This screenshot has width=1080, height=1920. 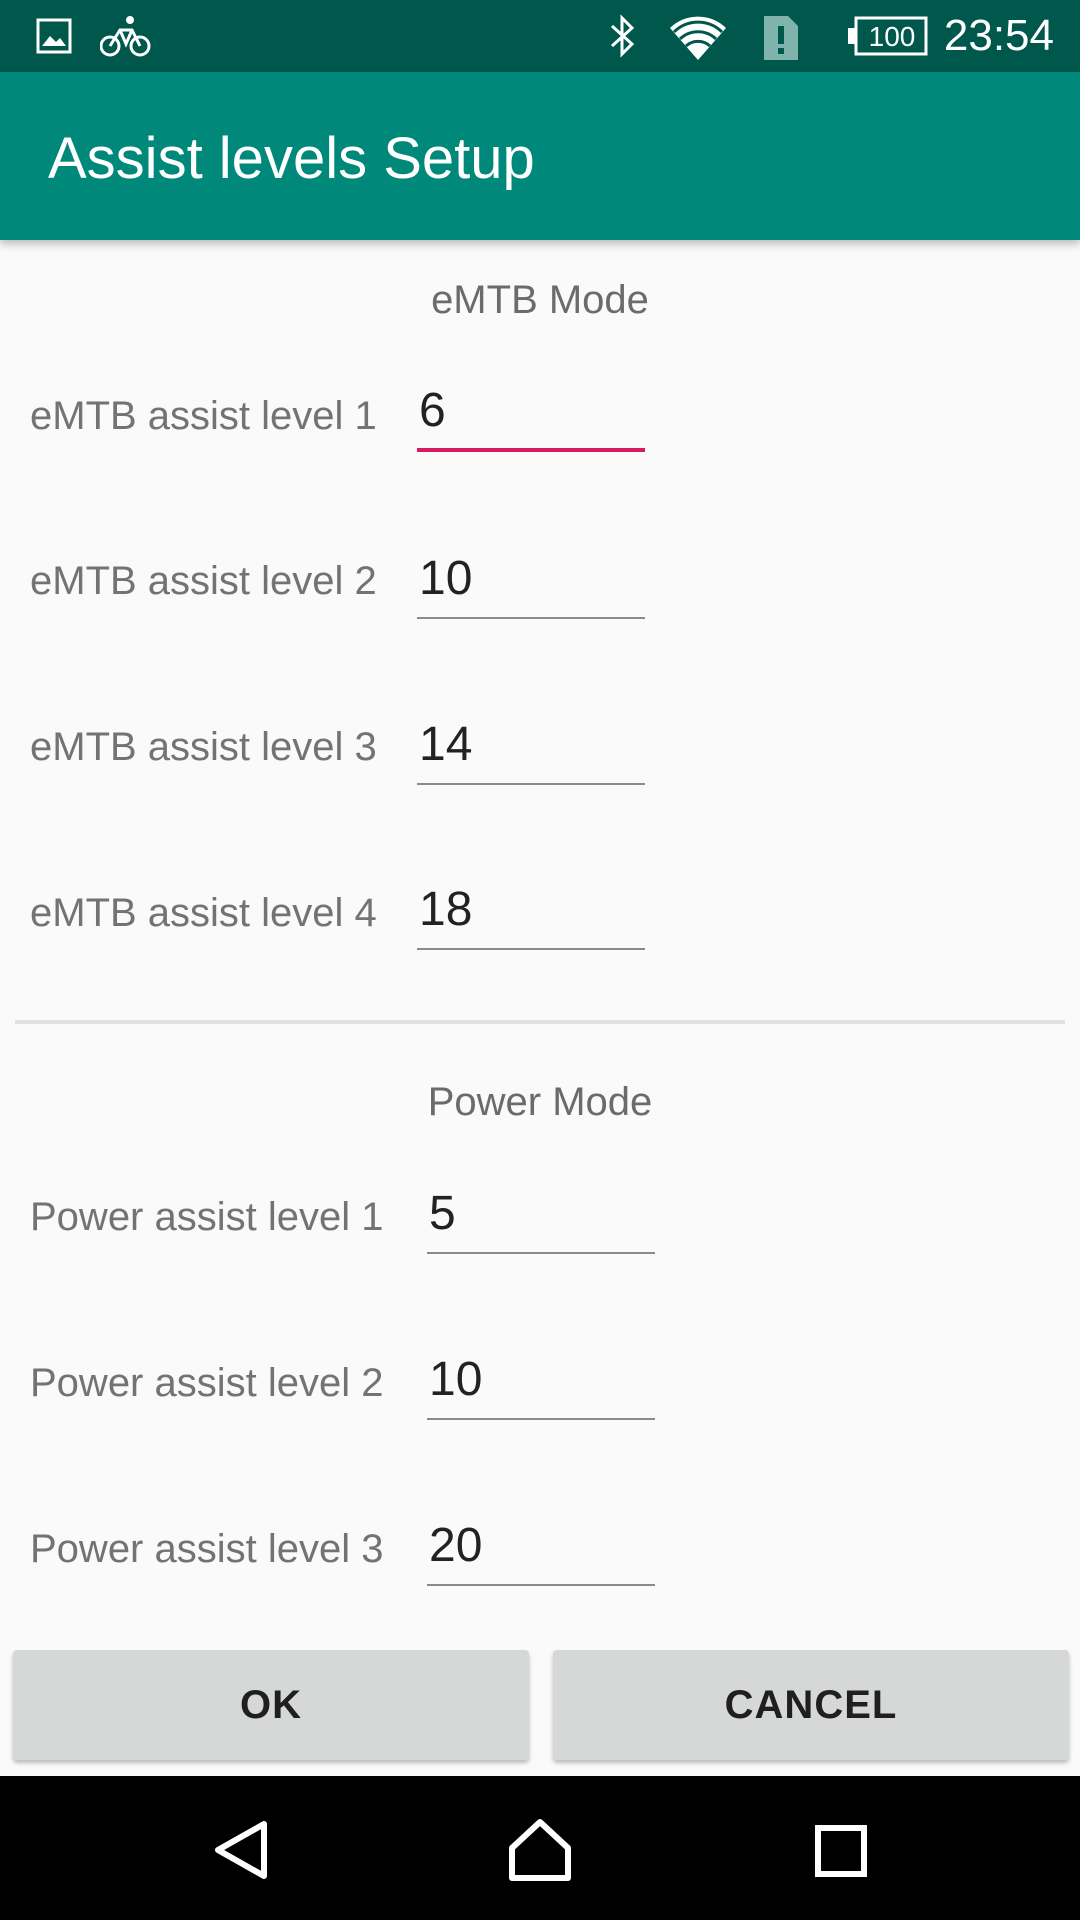 I want to click on navigation-bar, so click(x=540, y=1848).